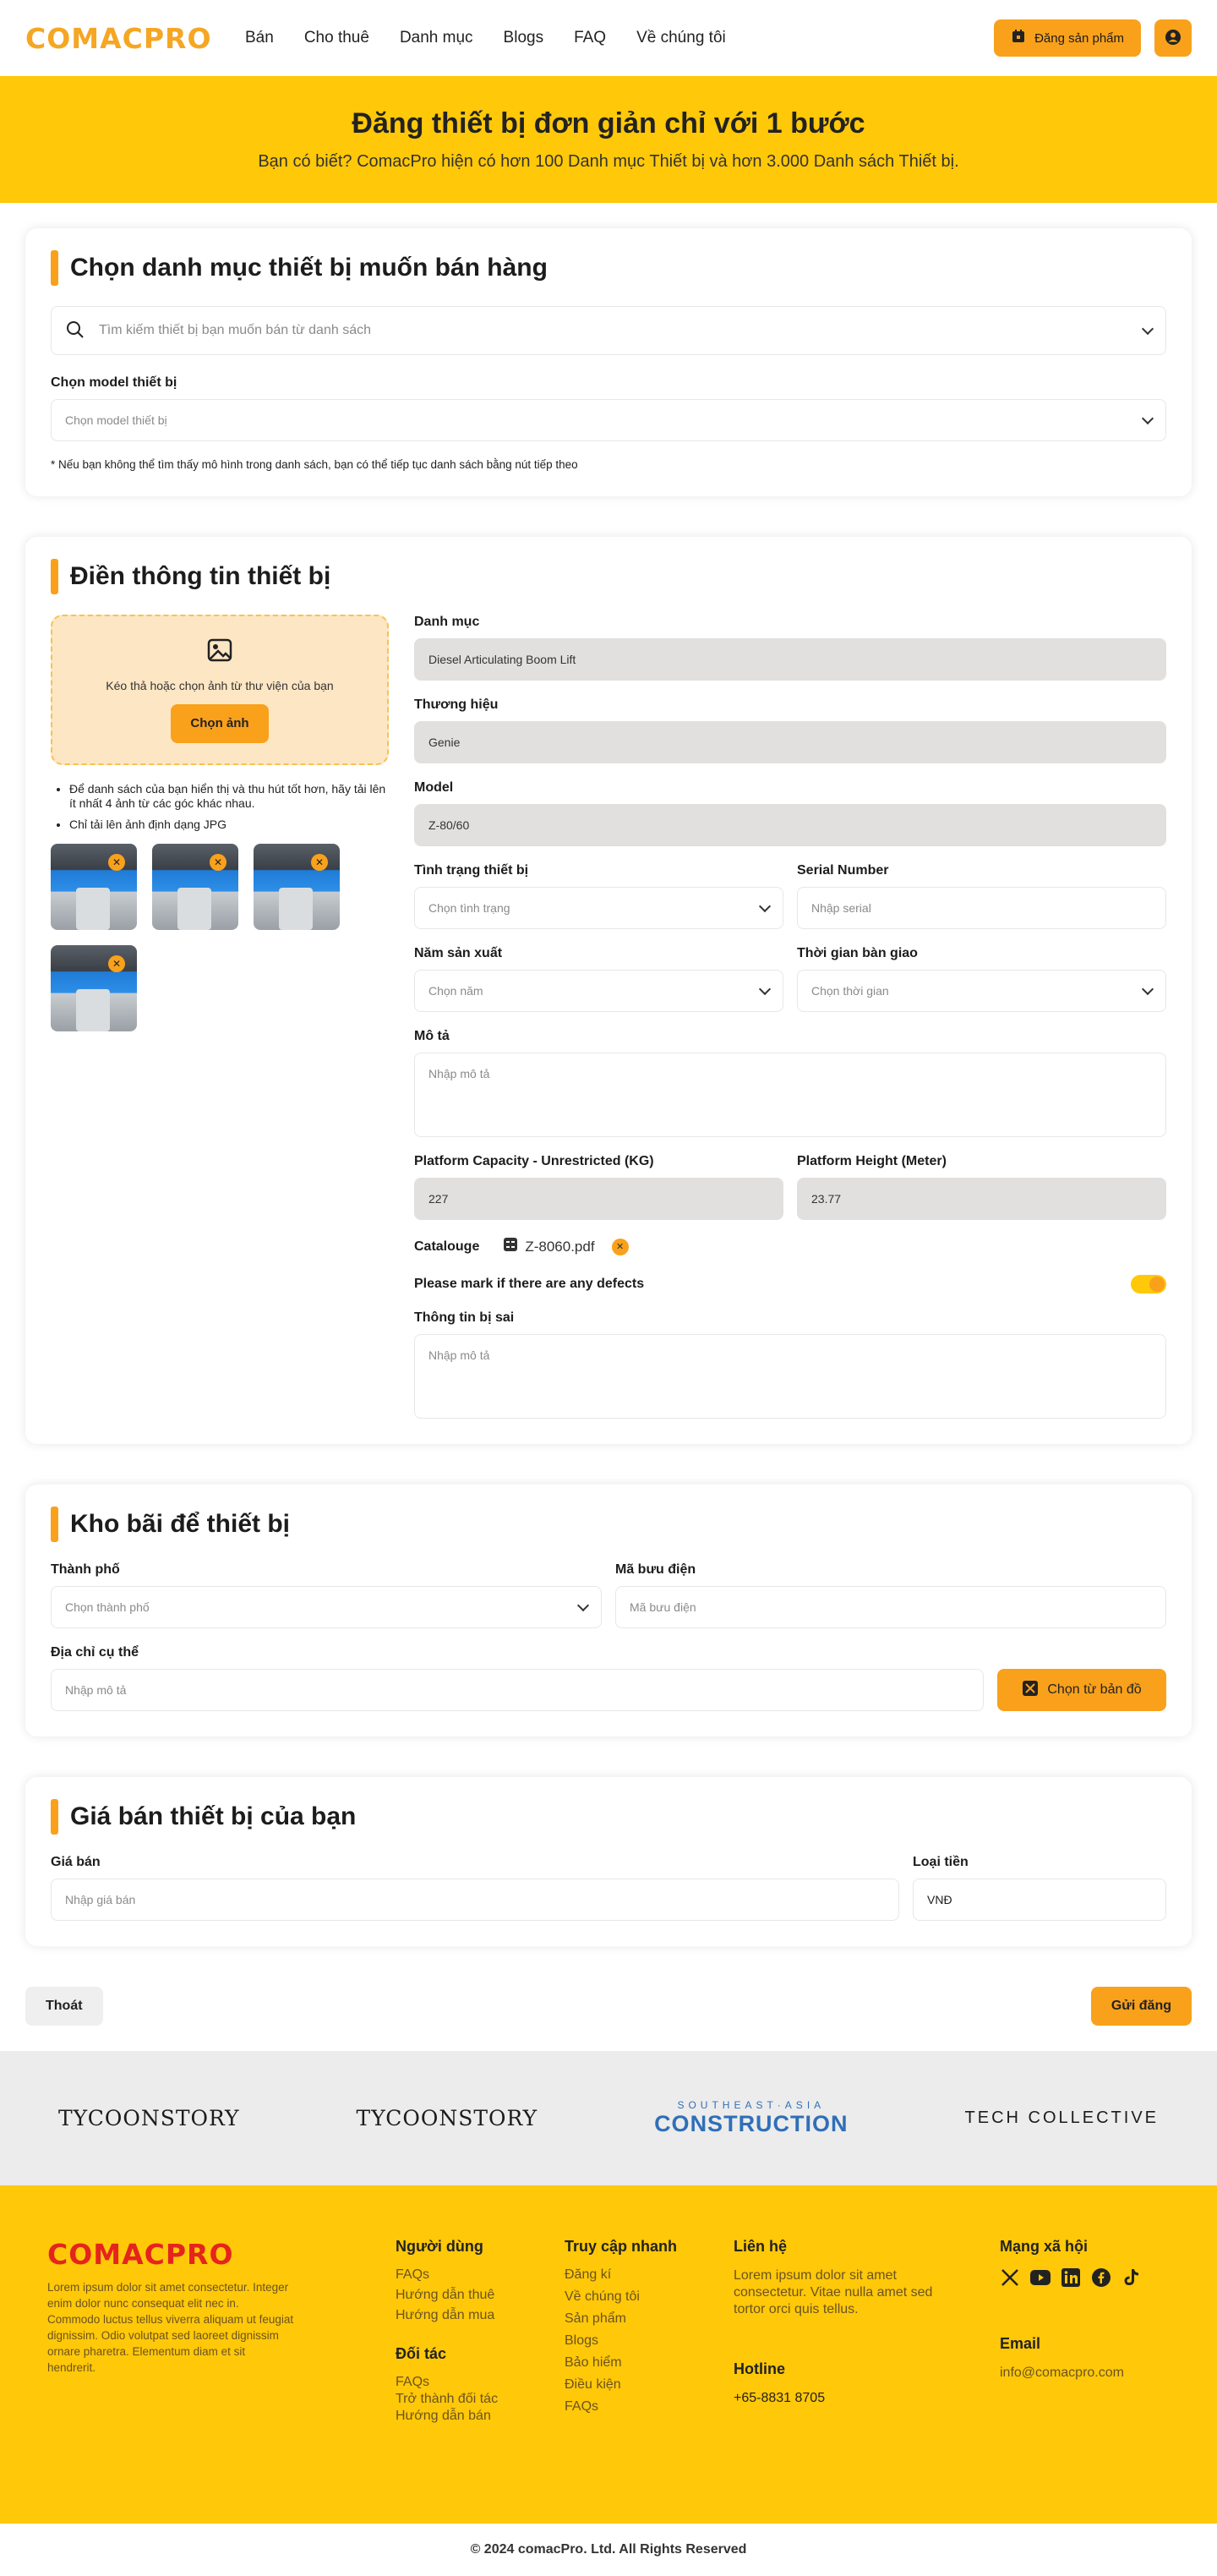 This screenshot has height=2576, width=1217. What do you see at coordinates (790, 1095) in the screenshot?
I see `description-textarea: Nhập mô tả` at bounding box center [790, 1095].